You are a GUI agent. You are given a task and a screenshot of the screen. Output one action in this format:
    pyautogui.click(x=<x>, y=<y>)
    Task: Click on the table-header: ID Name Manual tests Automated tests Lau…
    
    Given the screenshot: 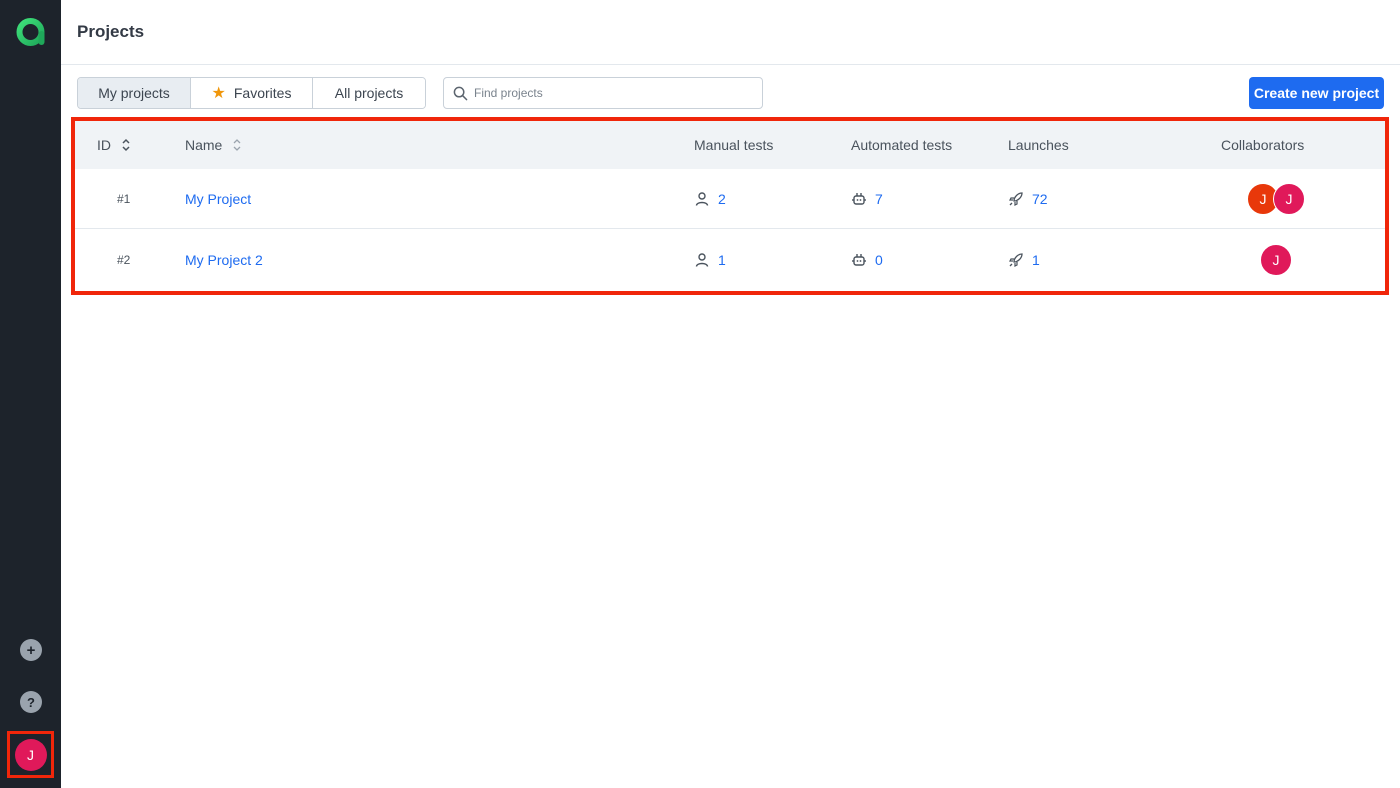 What is the action you would take?
    pyautogui.click(x=730, y=145)
    